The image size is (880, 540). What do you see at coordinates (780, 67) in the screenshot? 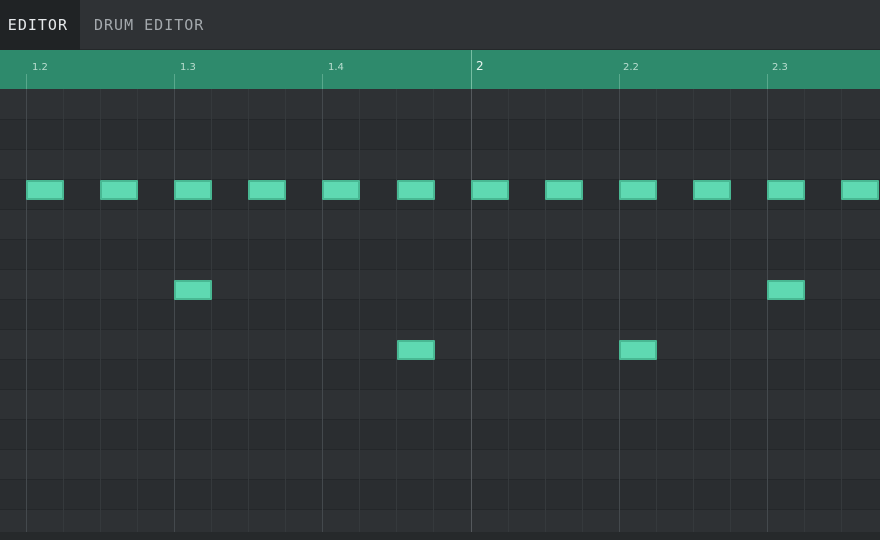
I see `timeline-marker-2-3: 2.3` at bounding box center [780, 67].